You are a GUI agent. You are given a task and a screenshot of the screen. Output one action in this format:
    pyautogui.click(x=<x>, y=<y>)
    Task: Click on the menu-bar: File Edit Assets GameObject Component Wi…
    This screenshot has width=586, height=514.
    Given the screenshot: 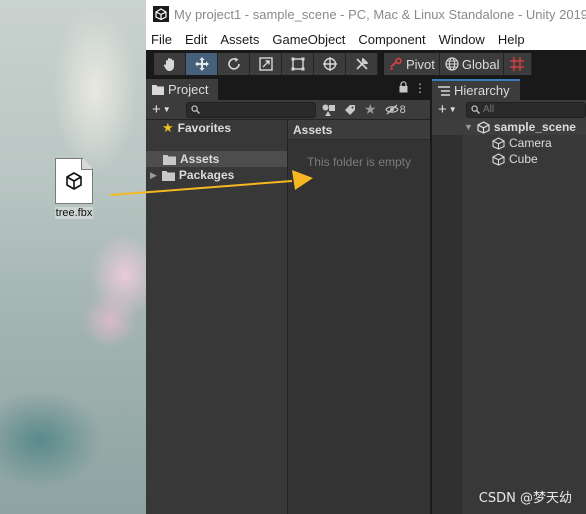 What is the action you would take?
    pyautogui.click(x=366, y=39)
    